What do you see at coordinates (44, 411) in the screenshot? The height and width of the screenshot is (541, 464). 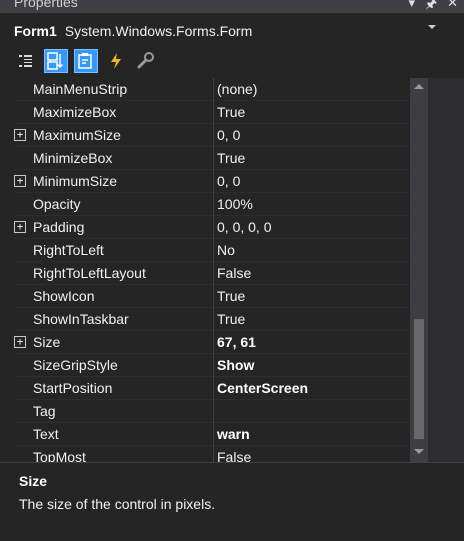 I see `property-name: Tag` at bounding box center [44, 411].